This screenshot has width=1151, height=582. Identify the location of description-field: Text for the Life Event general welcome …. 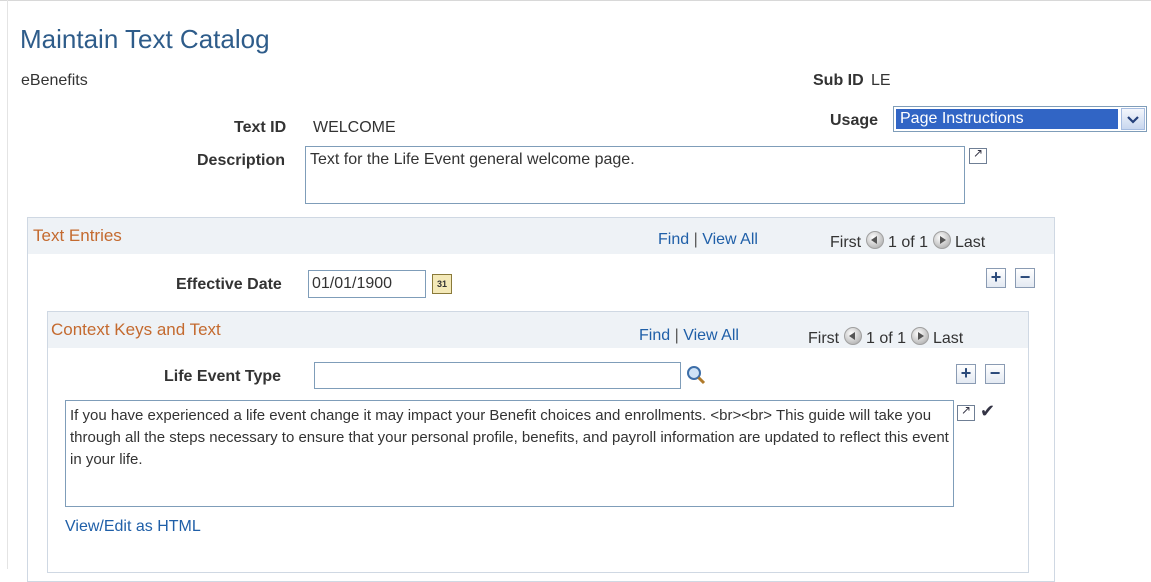
(635, 175).